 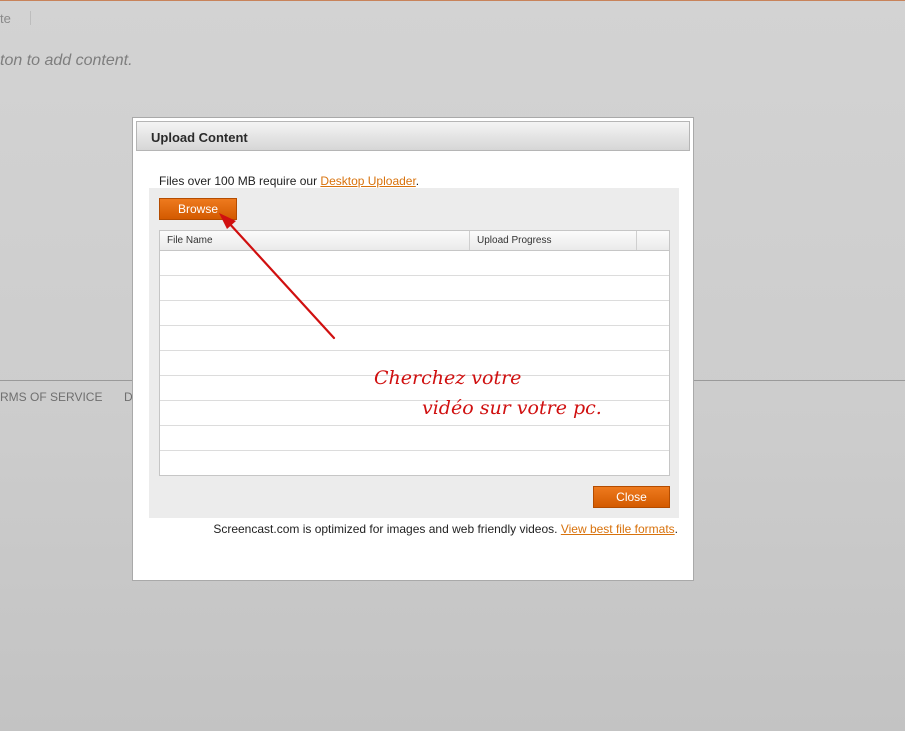 What do you see at coordinates (240, 181) in the screenshot?
I see `notice-text: Files over 100 MB require our` at bounding box center [240, 181].